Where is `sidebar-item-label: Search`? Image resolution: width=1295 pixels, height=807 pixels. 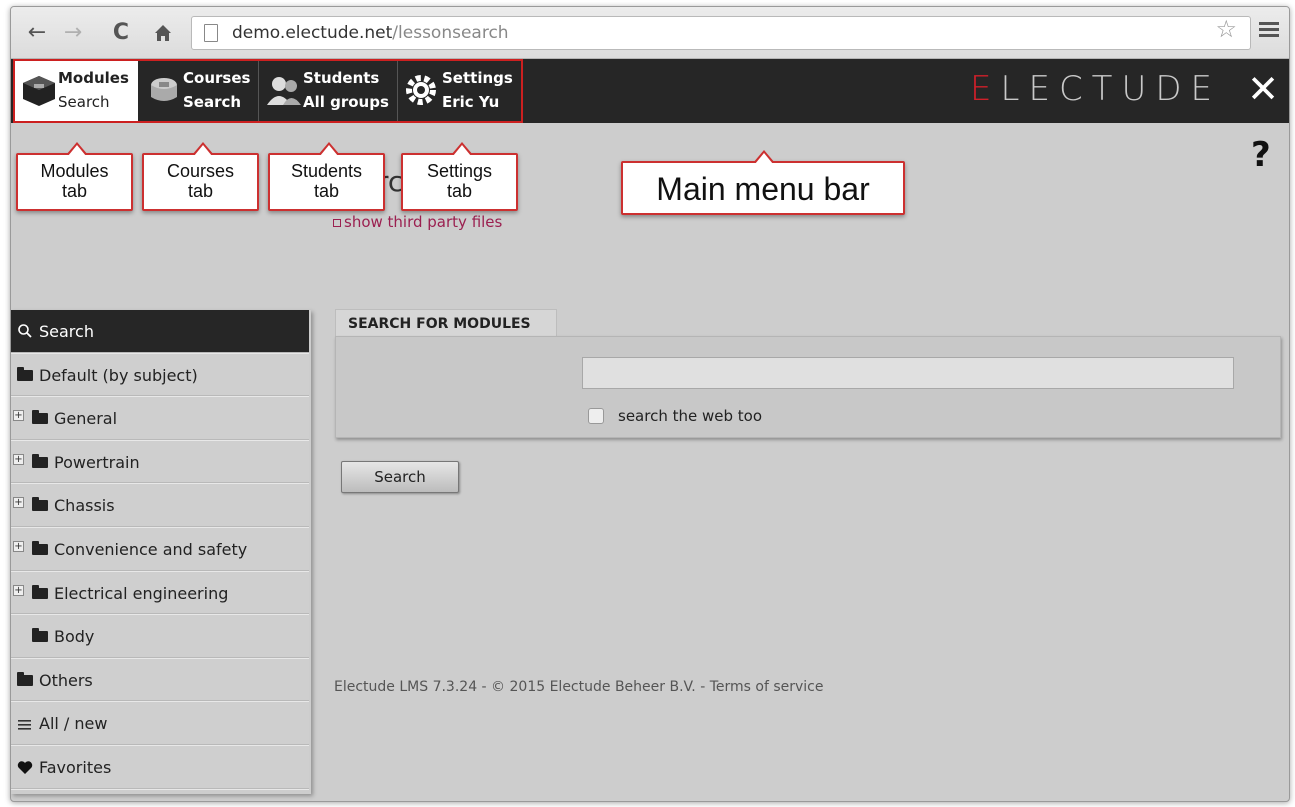 sidebar-item-label: Search is located at coordinates (66, 331).